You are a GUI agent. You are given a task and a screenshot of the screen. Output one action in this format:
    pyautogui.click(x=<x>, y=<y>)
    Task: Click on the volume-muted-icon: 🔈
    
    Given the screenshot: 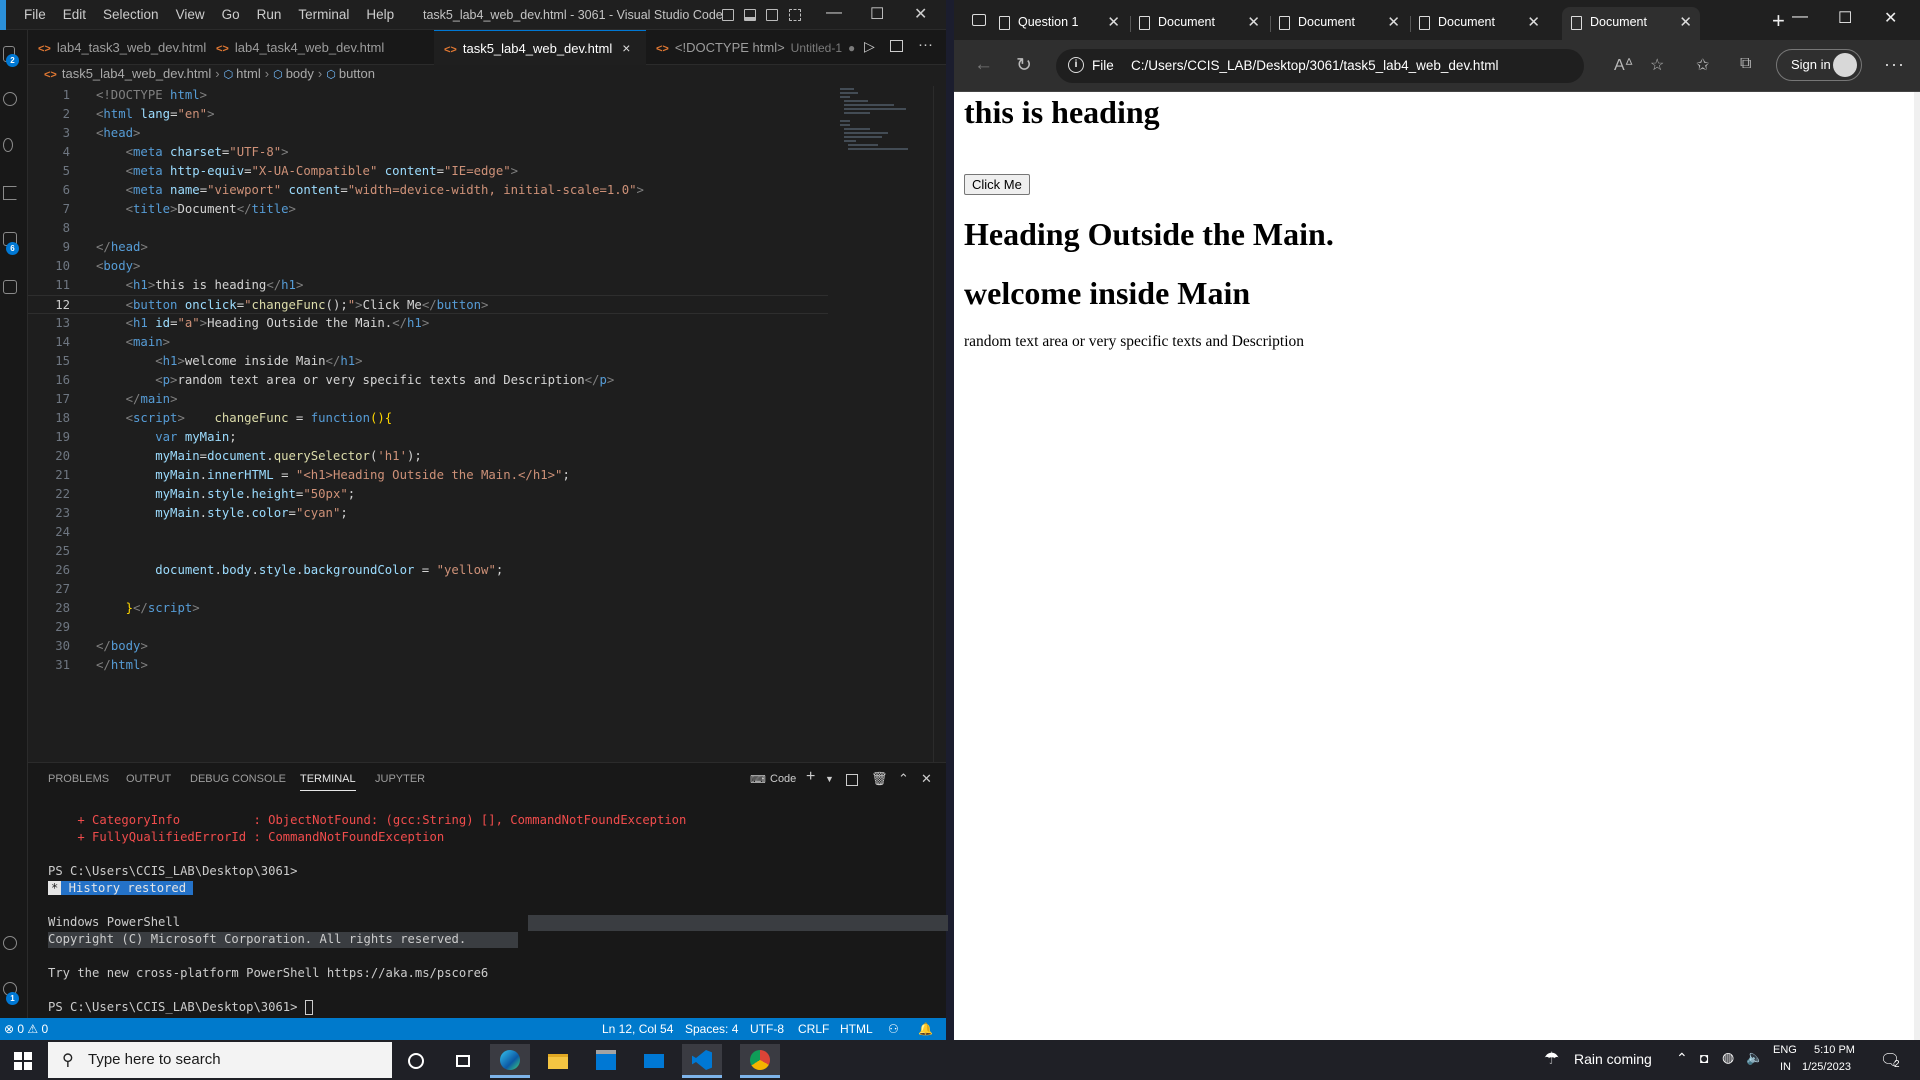 What is the action you would take?
    pyautogui.click(x=1754, y=1057)
    